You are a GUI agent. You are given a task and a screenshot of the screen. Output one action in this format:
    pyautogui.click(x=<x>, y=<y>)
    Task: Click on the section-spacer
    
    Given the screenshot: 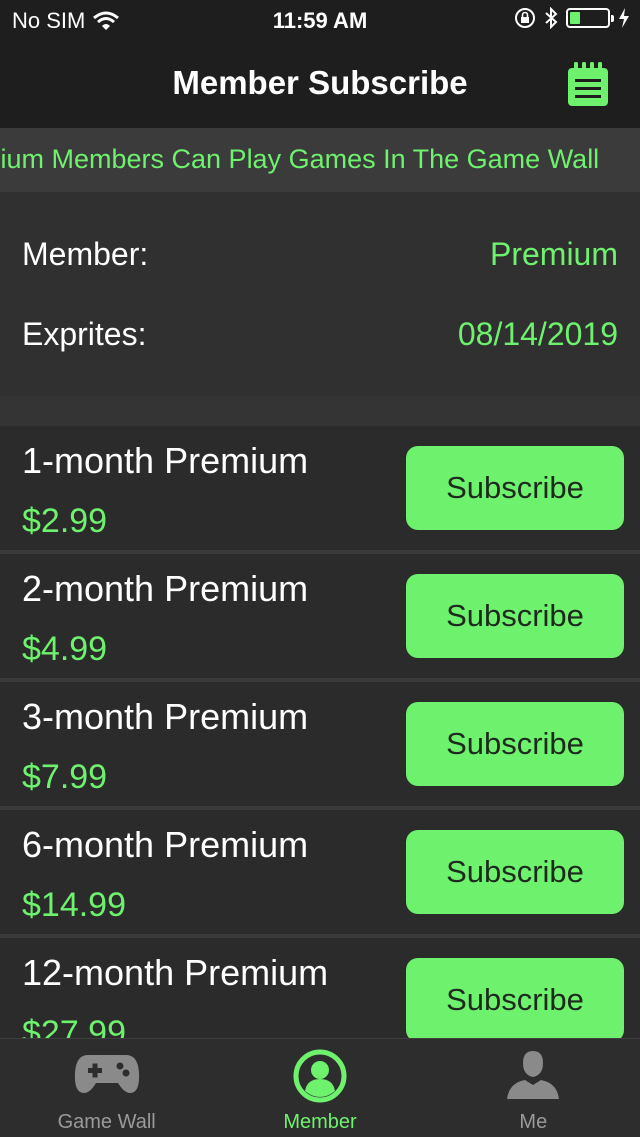 What is the action you would take?
    pyautogui.click(x=320, y=411)
    